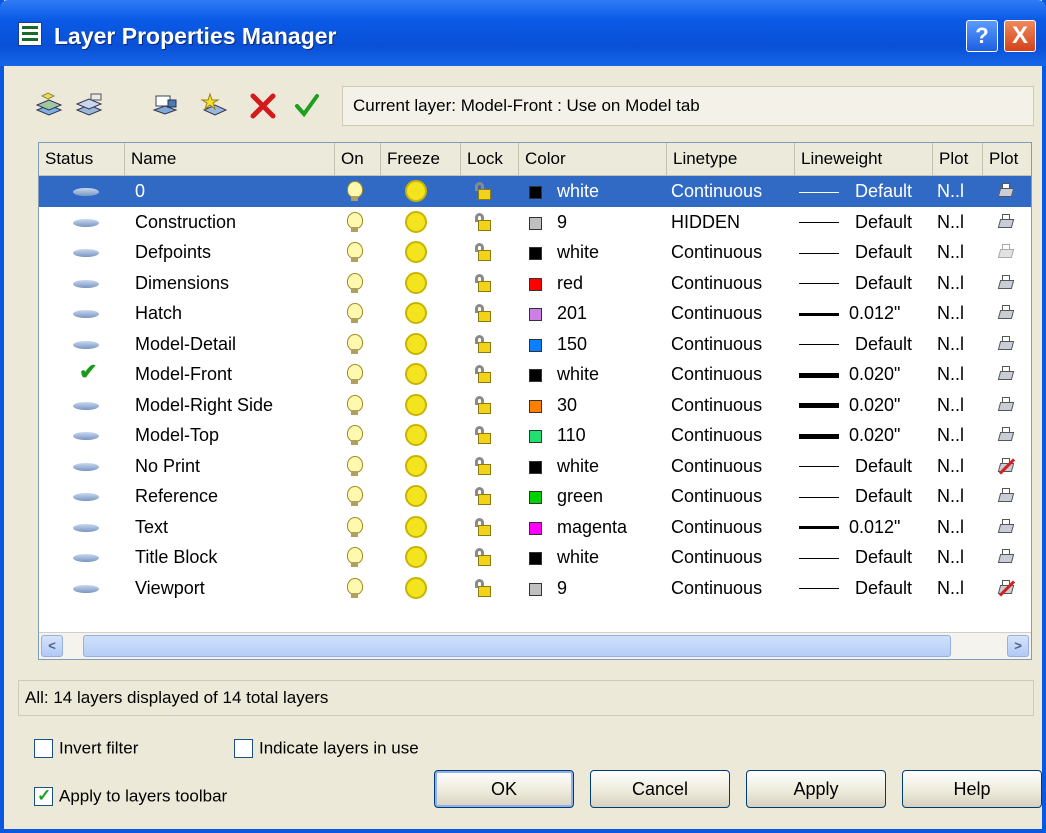  I want to click on layer-row: Construction 9 HIDDEN Default N..l, so click(535, 222).